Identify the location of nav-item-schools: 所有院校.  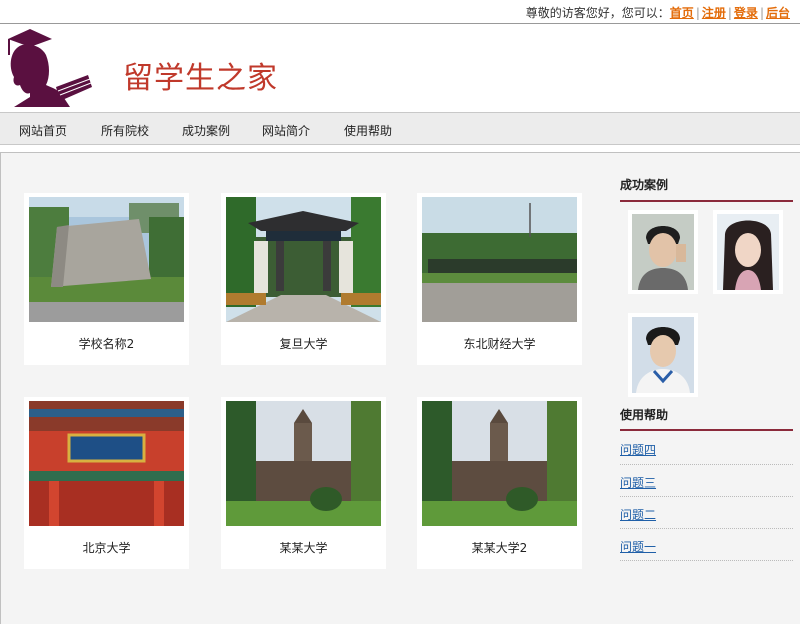
(125, 130).